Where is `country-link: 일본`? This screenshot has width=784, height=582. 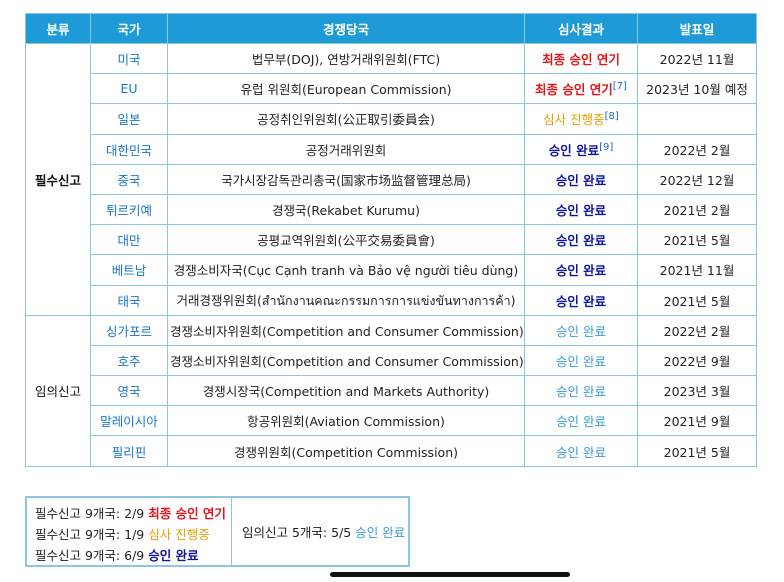 country-link: 일본 is located at coordinates (128, 119).